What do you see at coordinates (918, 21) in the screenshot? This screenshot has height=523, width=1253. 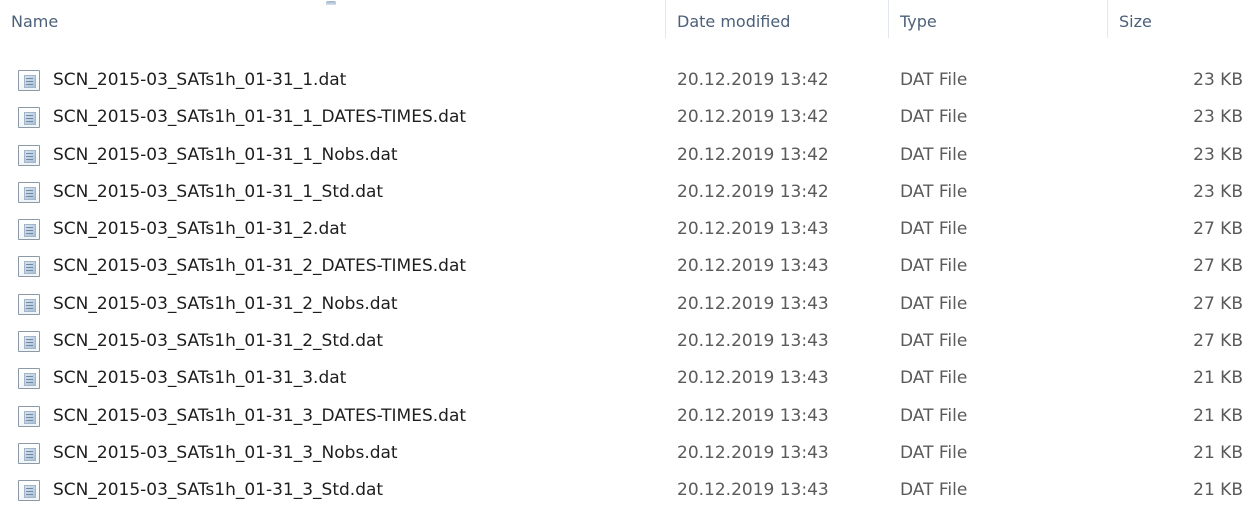 I see `column-header-type-label: Type` at bounding box center [918, 21].